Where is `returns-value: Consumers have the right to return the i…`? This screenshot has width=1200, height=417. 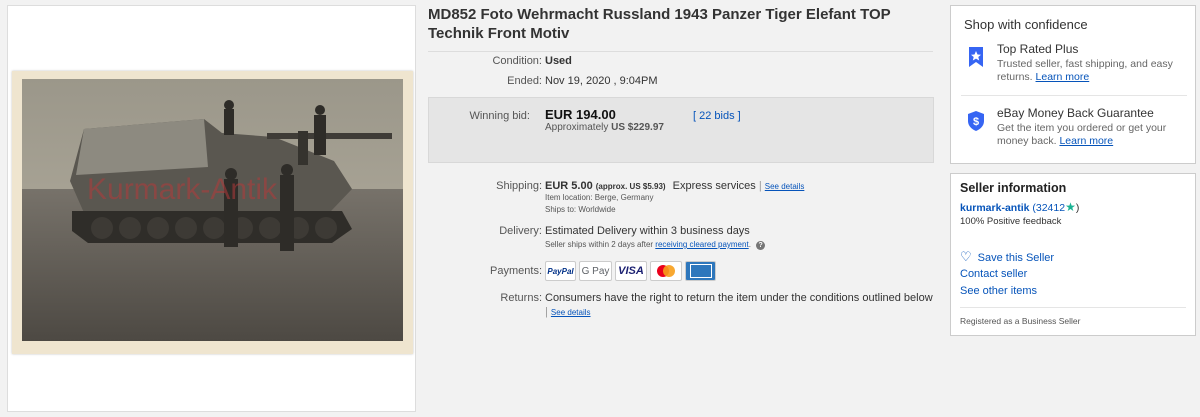
returns-value: Consumers have the right to return the i… is located at coordinates (739, 298).